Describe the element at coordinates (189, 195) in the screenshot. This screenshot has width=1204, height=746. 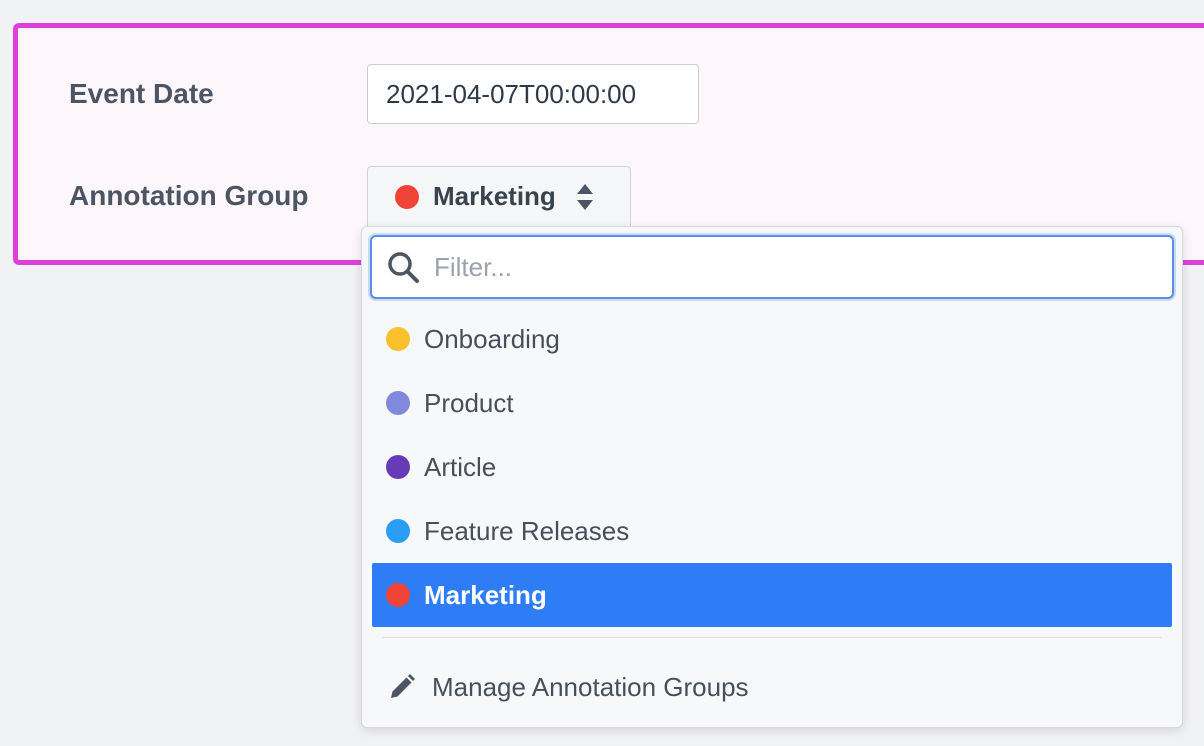
I see `annotation-group-label: Annotation Group` at that location.